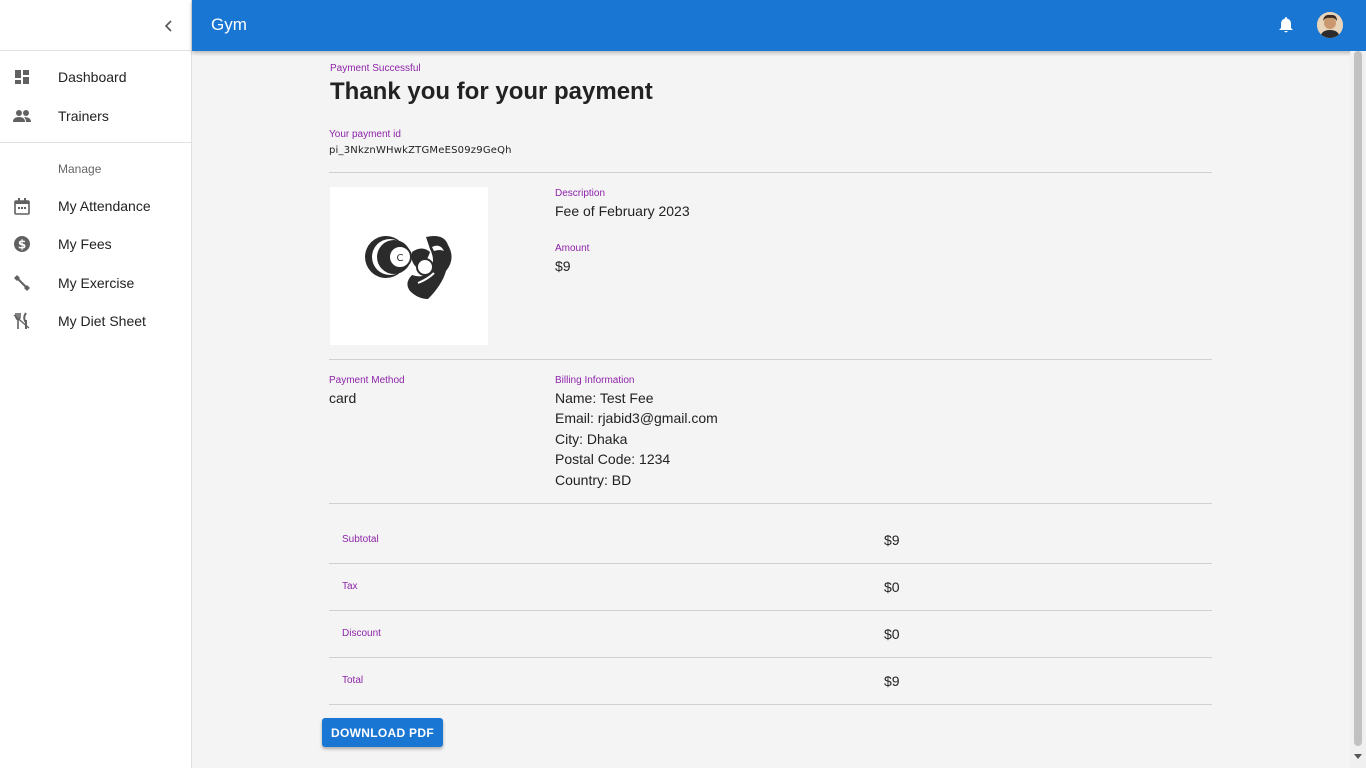 The width and height of the screenshot is (1366, 768). Describe the element at coordinates (92, 77) in the screenshot. I see `sidebar-item-label: Dashboard` at that location.